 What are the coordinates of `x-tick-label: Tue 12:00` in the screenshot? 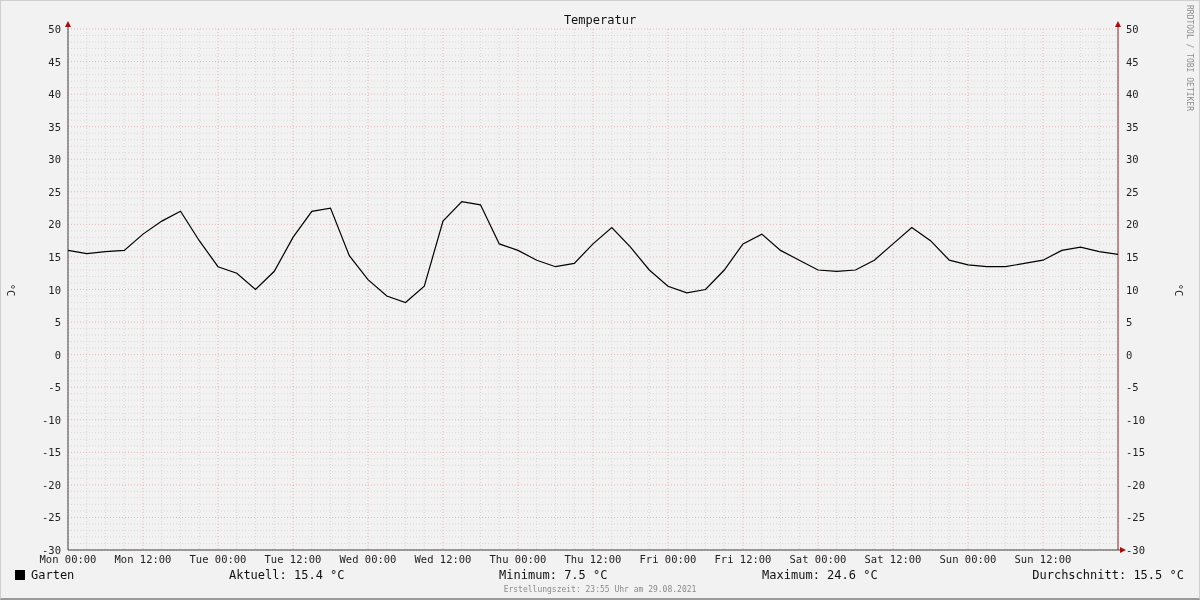 It's located at (293, 559).